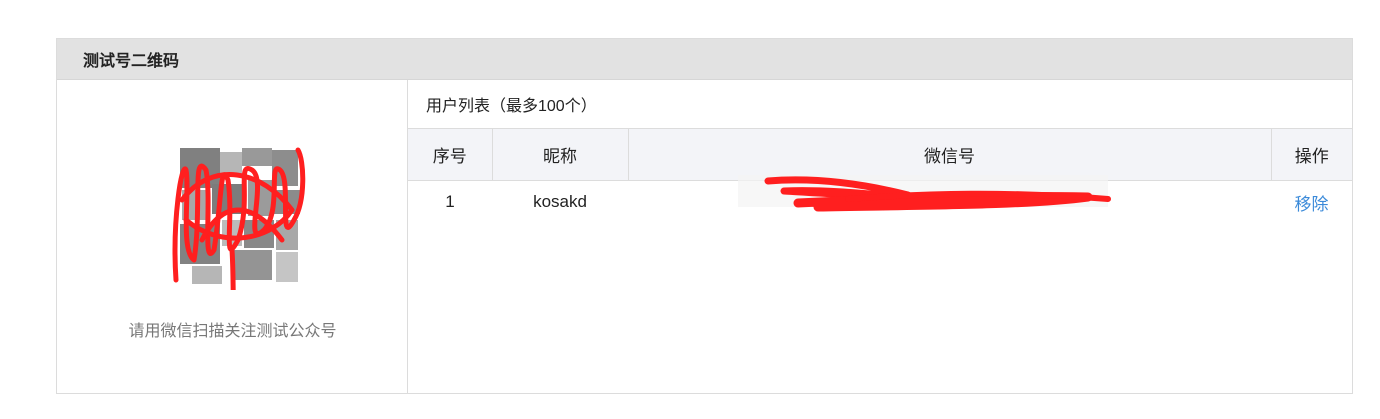 The height and width of the screenshot is (419, 1380). What do you see at coordinates (1311, 155) in the screenshot?
I see `column-header-action: 操作` at bounding box center [1311, 155].